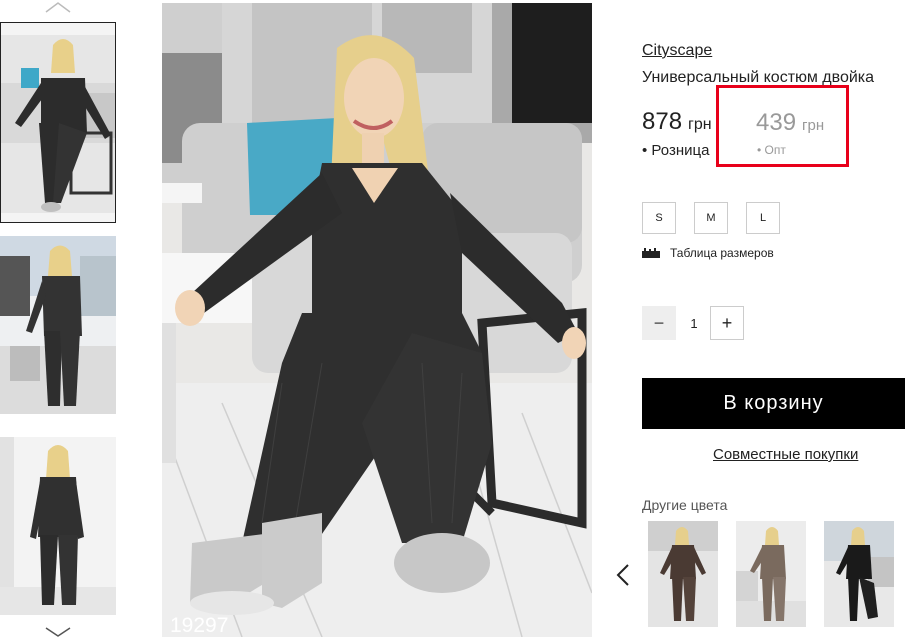 The image size is (905, 638). I want to click on retail-price: 878 грн, so click(677, 122).